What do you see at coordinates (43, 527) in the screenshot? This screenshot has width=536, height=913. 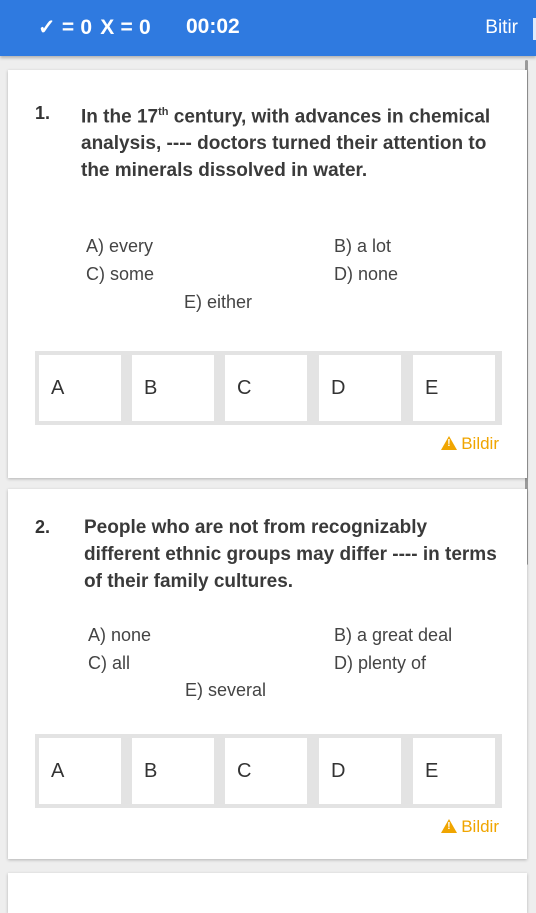 I see `question-number: 2.` at bounding box center [43, 527].